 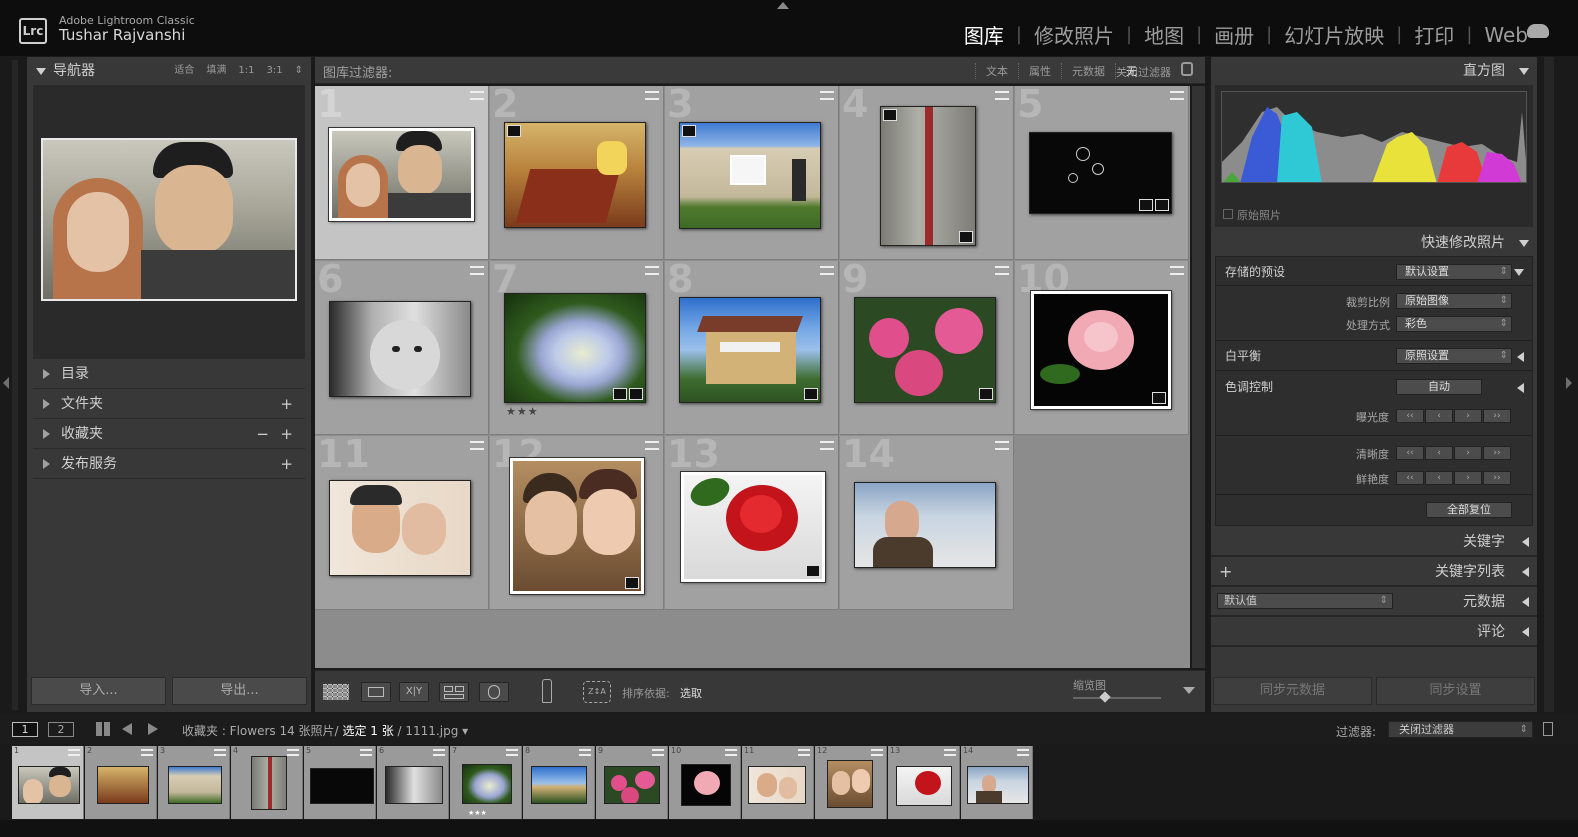 I want to click on keyword-list-section: + 关键字列表, so click(x=1374, y=572).